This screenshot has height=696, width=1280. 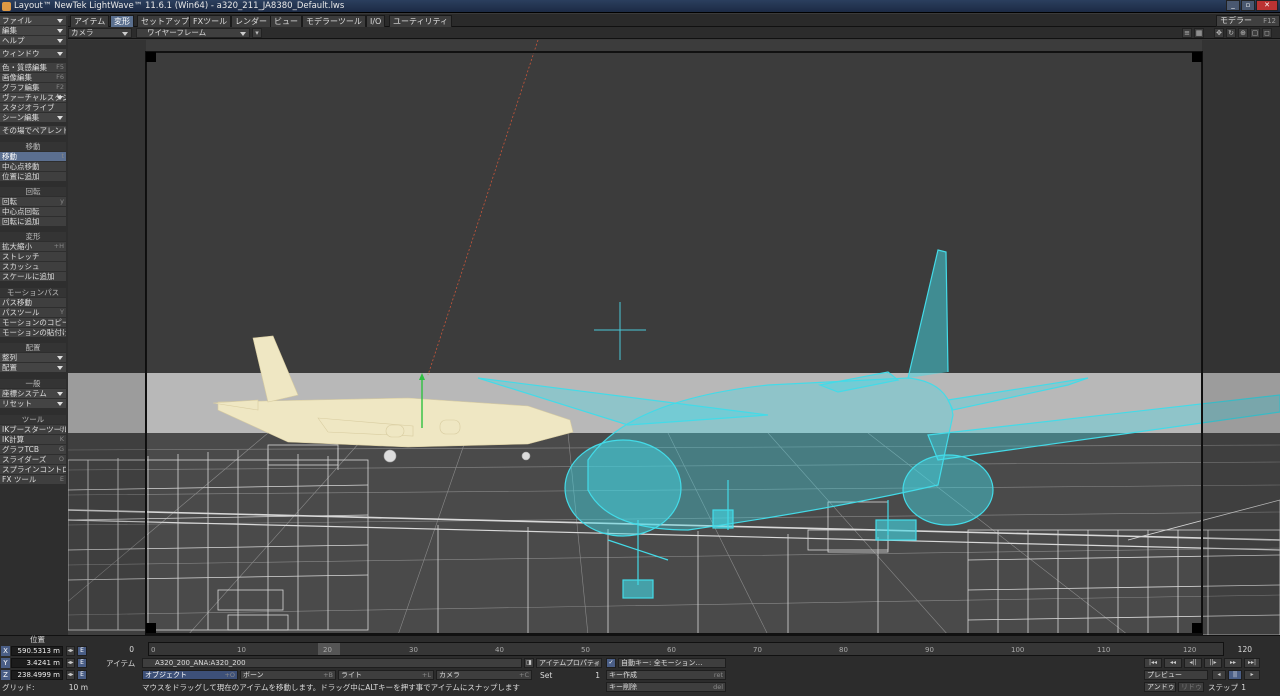 I want to click on z-enable-toggle: E, so click(x=82, y=675).